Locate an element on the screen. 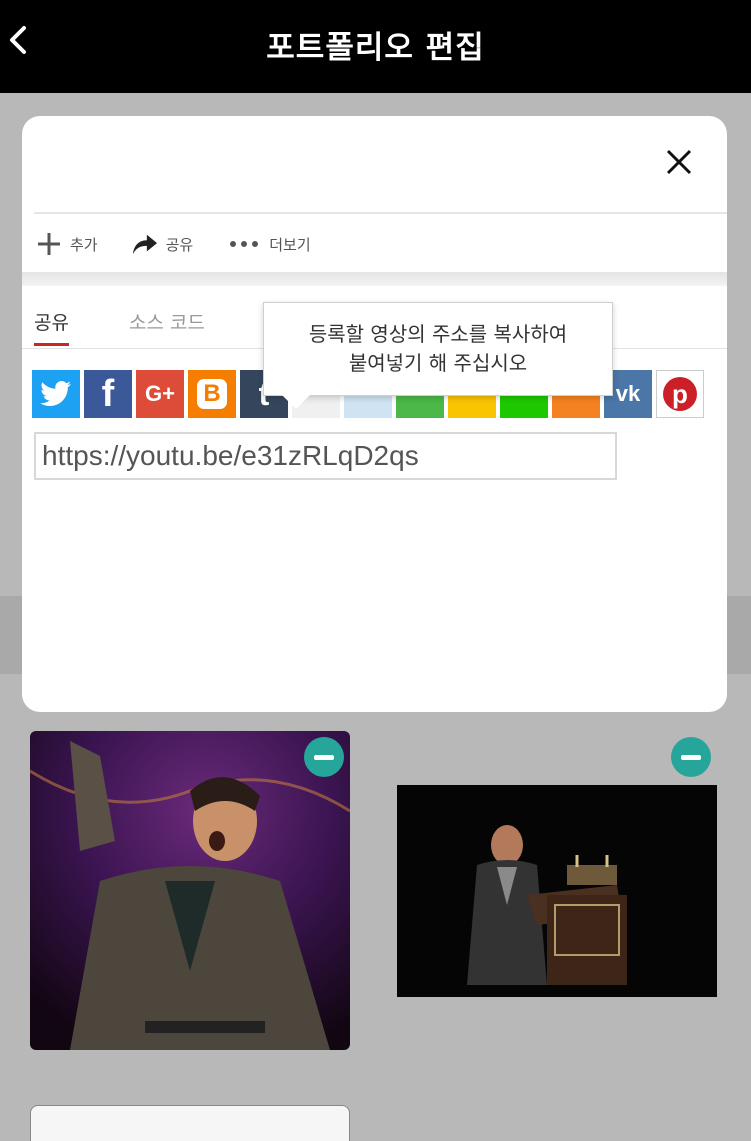  more-label: 더보기 is located at coordinates (290, 244).